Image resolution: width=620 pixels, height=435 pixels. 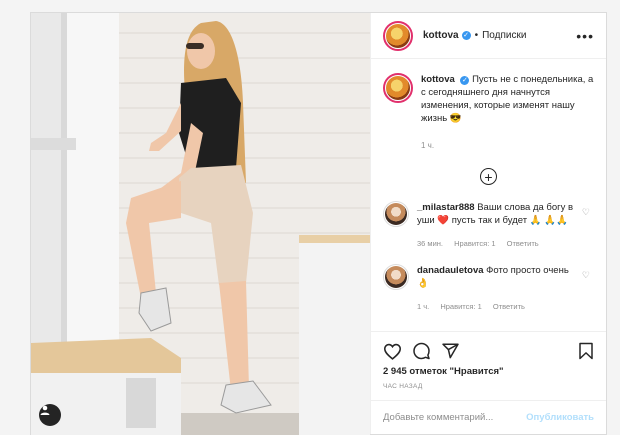 I want to click on comment-time: 1 ч., so click(x=423, y=306).